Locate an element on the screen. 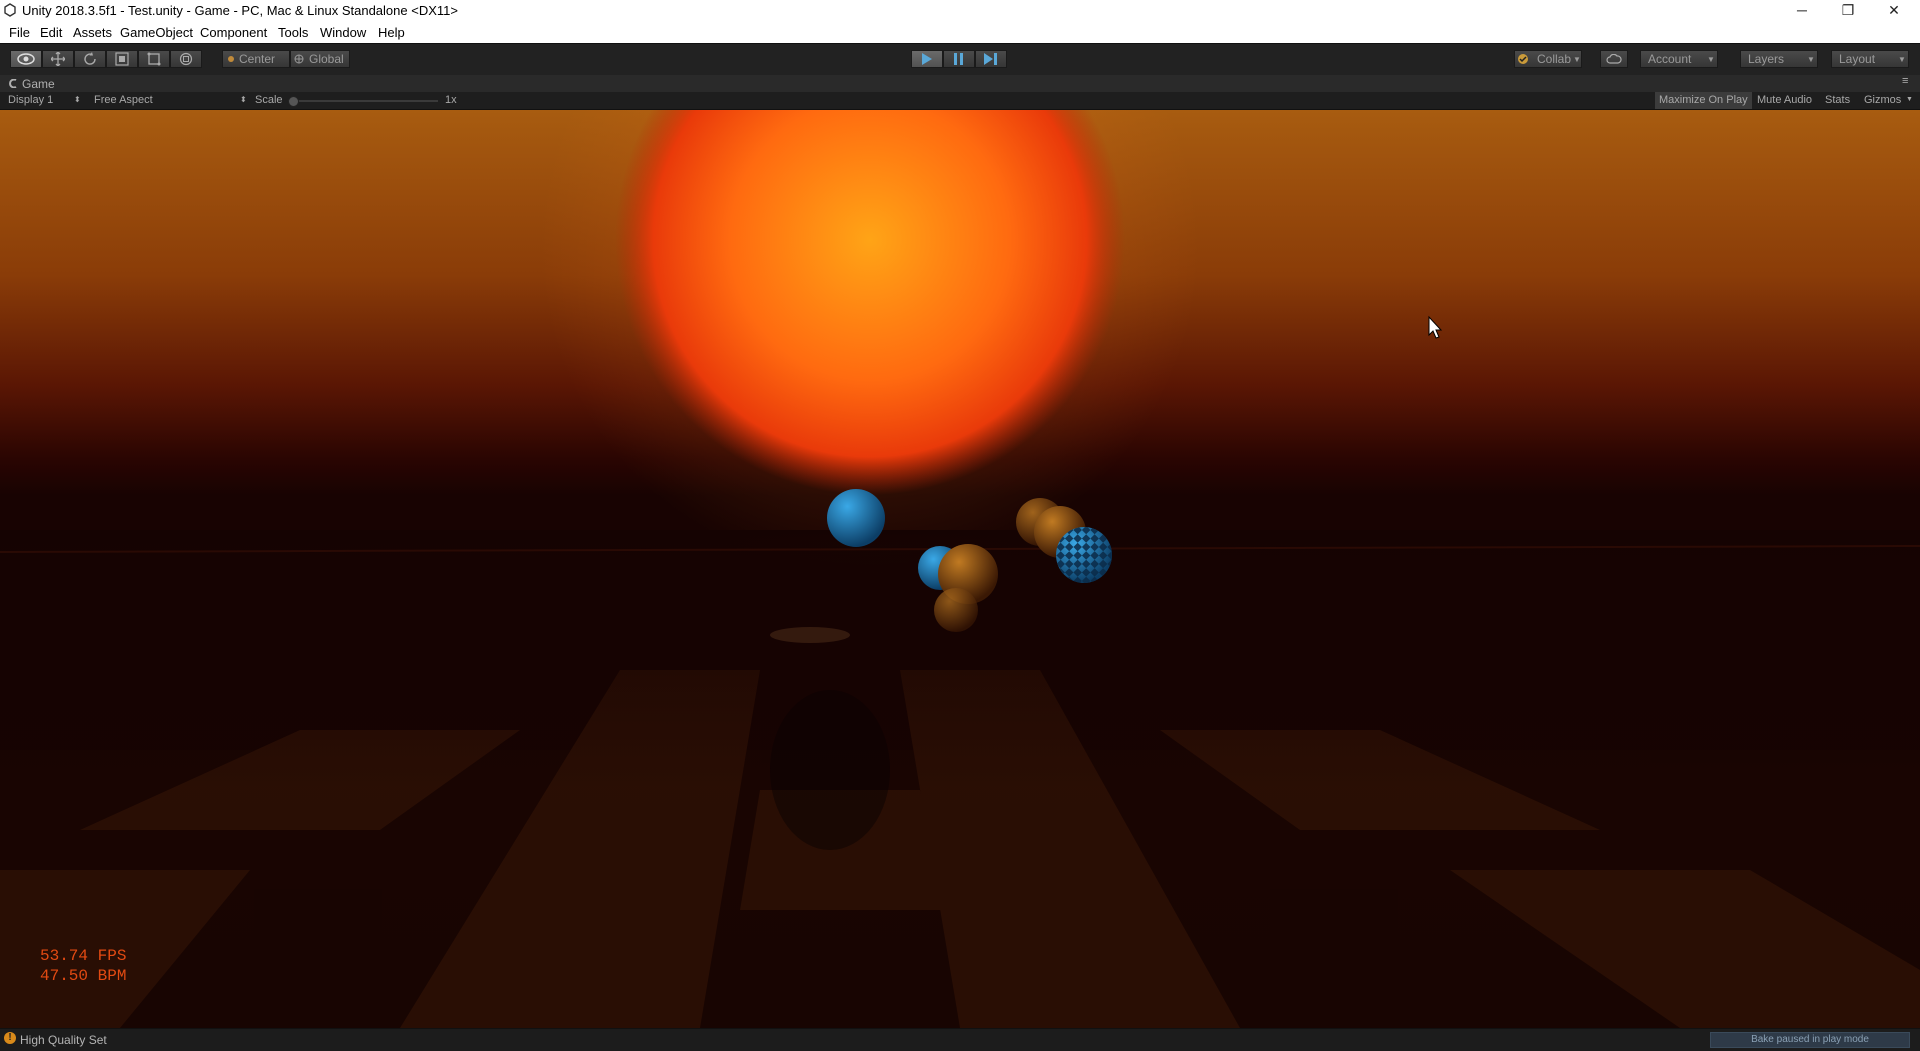 The image size is (1920, 1051). scale-label: Scale is located at coordinates (269, 100).